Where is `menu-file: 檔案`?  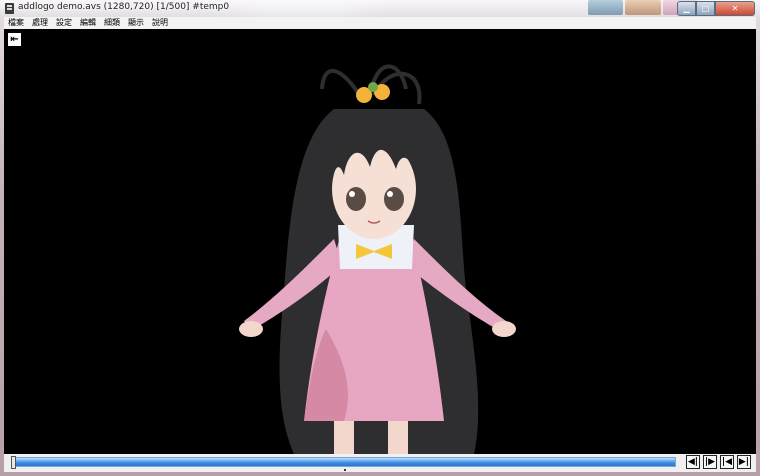 menu-file: 檔案 is located at coordinates (16, 23).